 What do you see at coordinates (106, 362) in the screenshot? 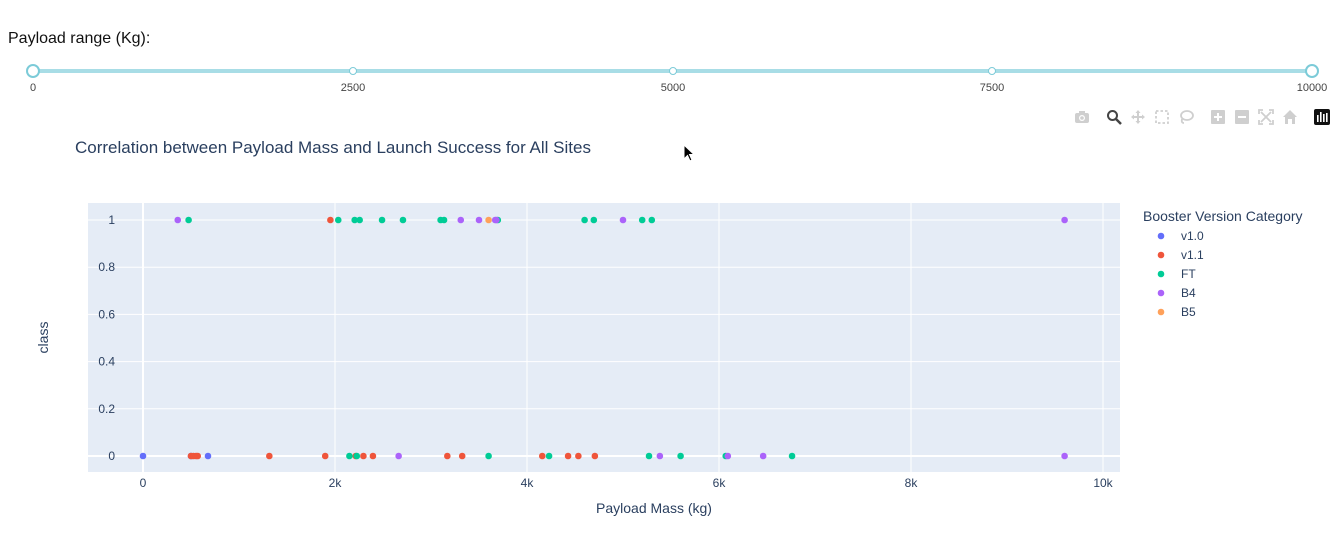
I see `y-tick-label: 0.4` at bounding box center [106, 362].